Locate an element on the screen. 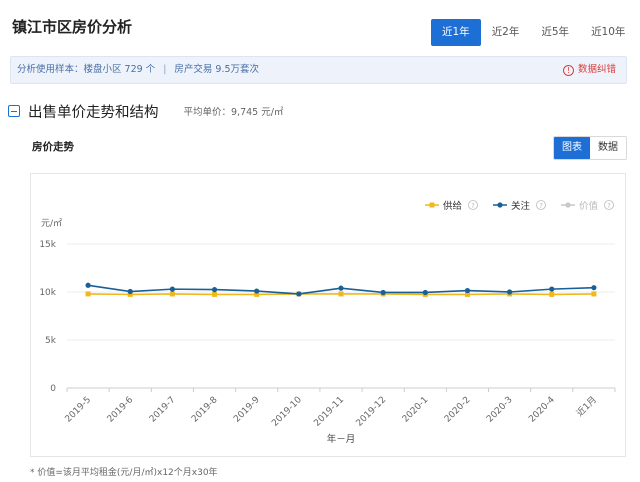 Image resolution: width=640 pixels, height=482 pixels. report-error-link: ! 数据纠错 is located at coordinates (589, 70).